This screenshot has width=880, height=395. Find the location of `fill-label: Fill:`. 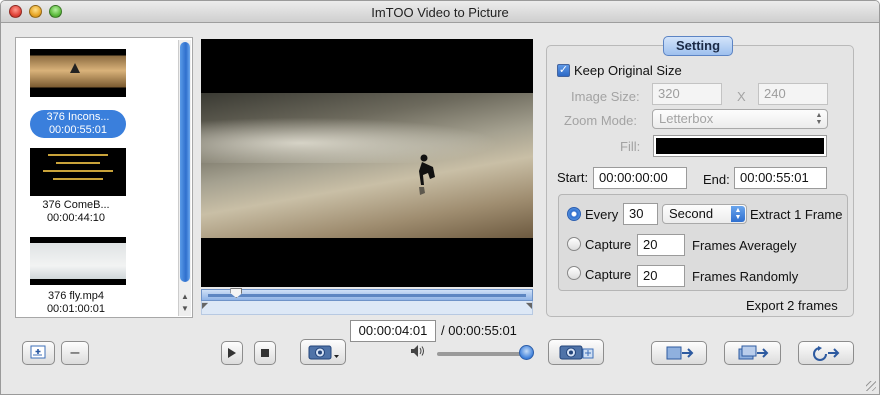

fill-label: Fill: is located at coordinates (630, 146).